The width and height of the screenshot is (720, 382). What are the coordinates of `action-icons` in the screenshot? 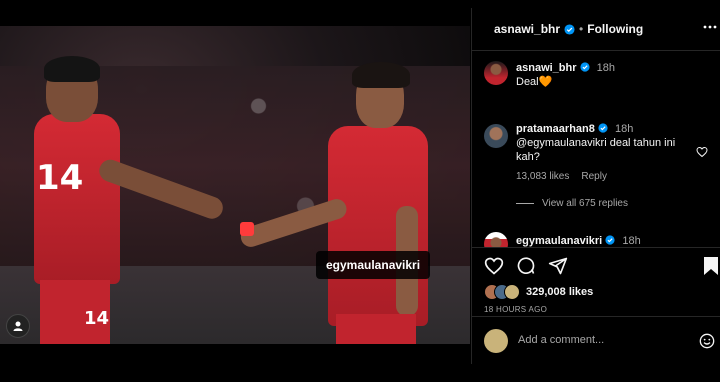 It's located at (526, 266).